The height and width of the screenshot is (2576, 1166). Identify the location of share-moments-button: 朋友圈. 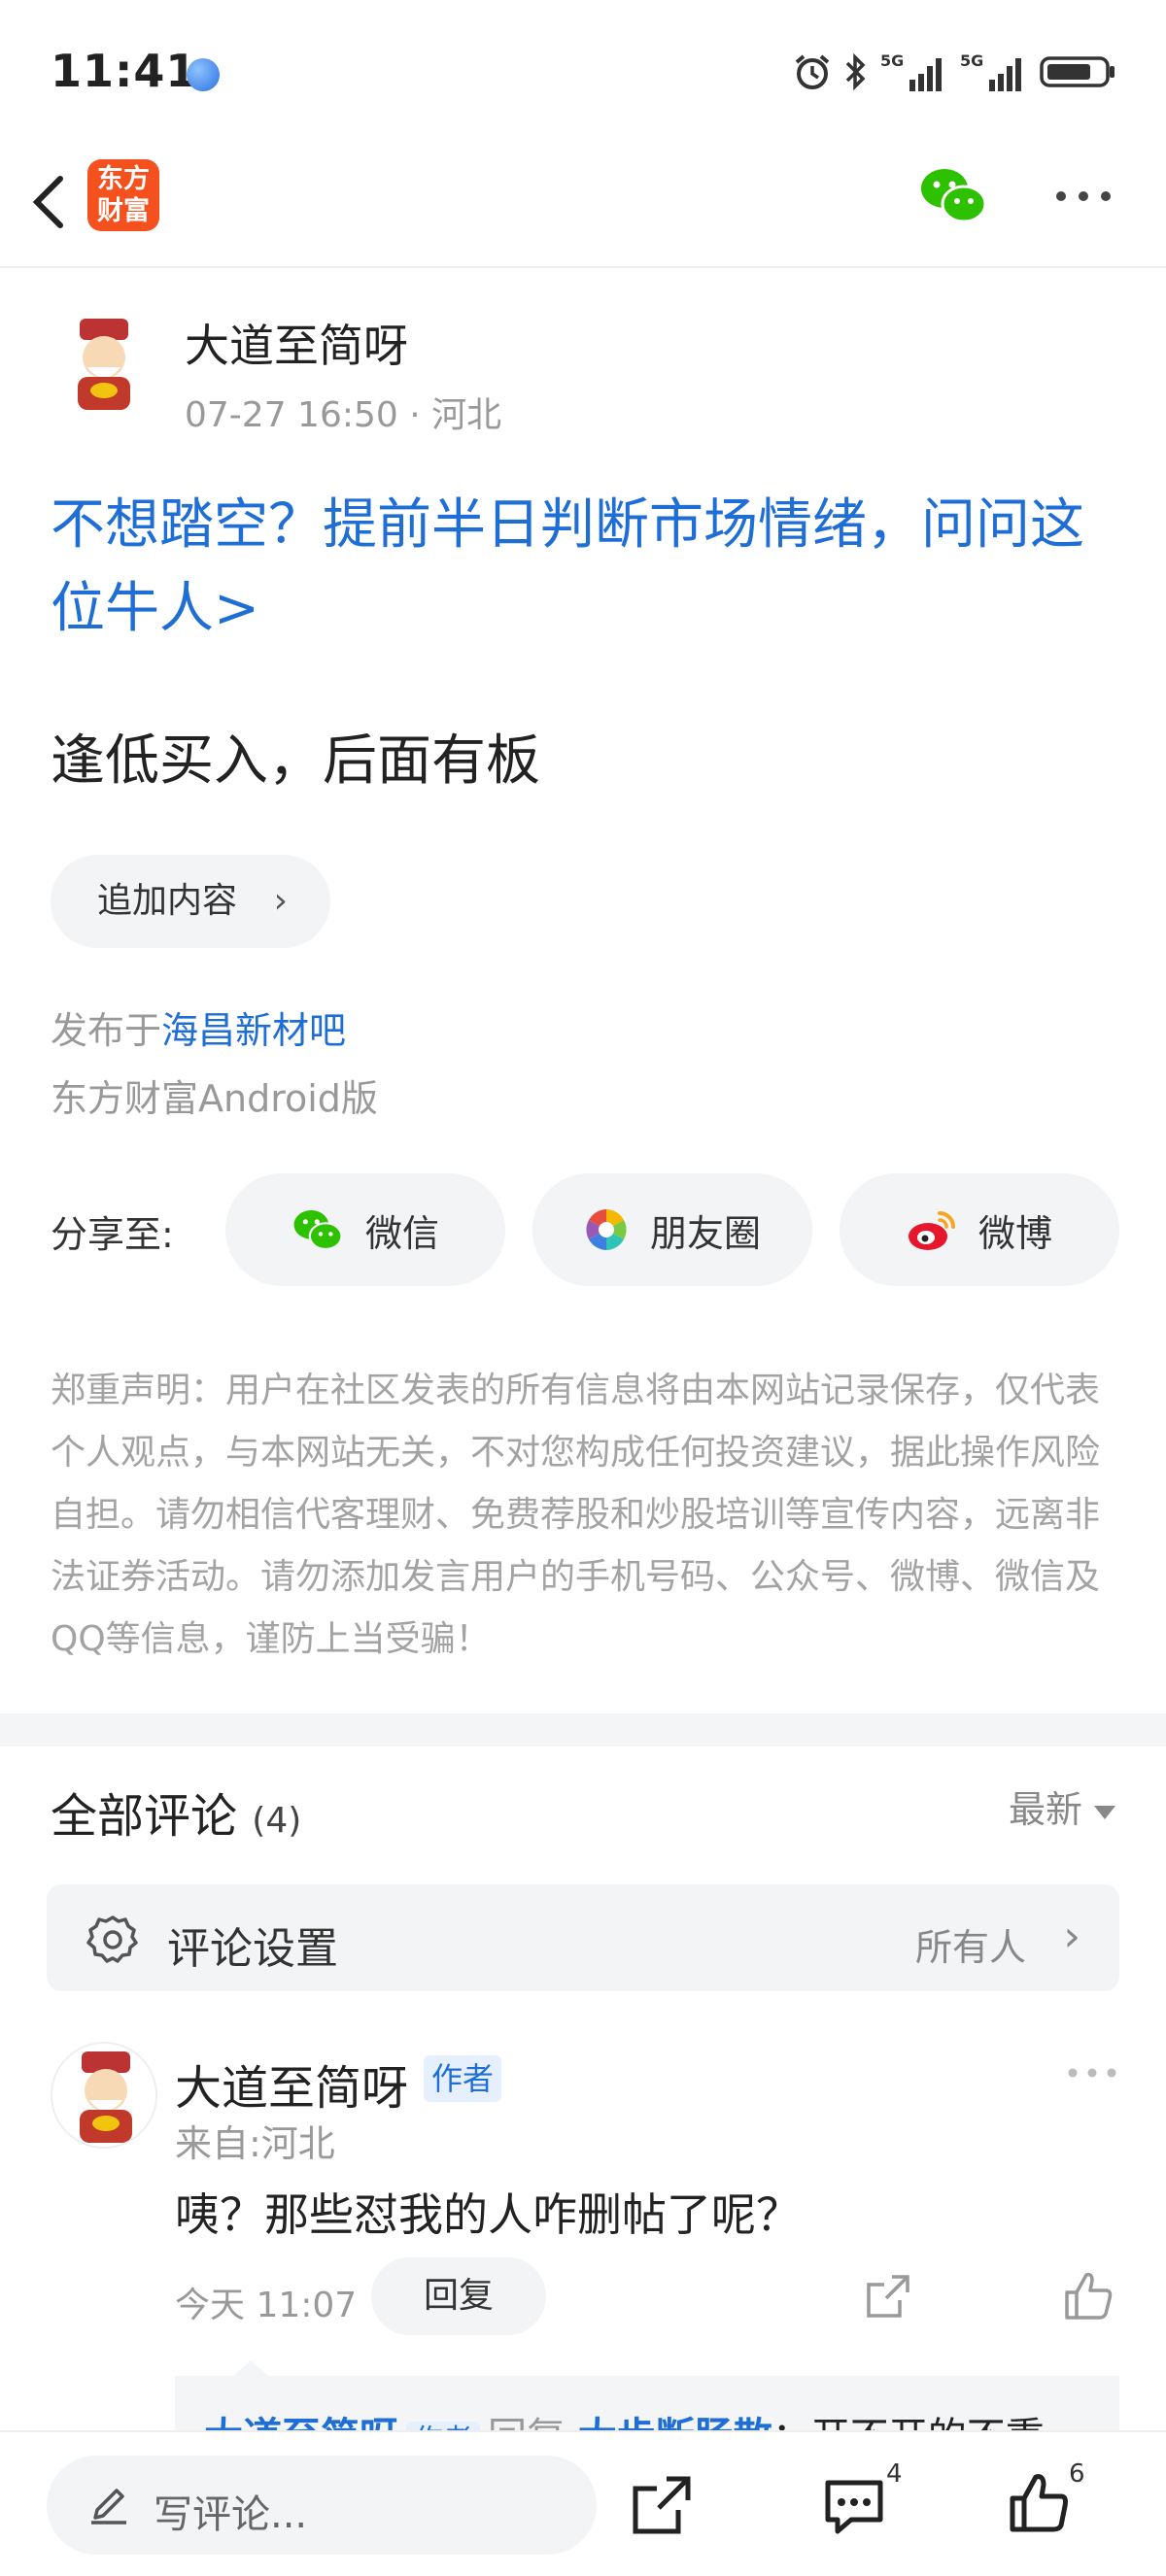
(672, 1229).